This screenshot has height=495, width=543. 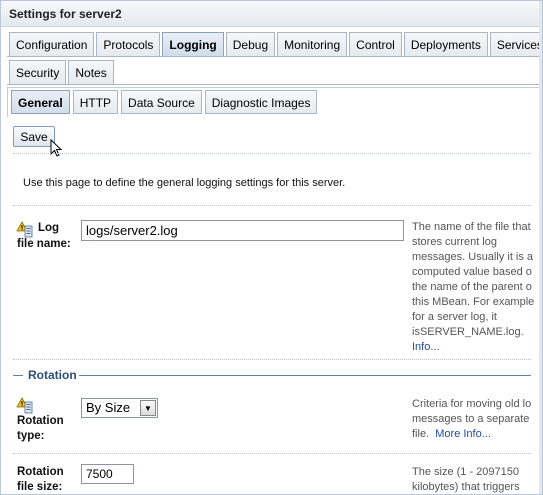 What do you see at coordinates (38, 72) in the screenshot?
I see `tab-security: Security` at bounding box center [38, 72].